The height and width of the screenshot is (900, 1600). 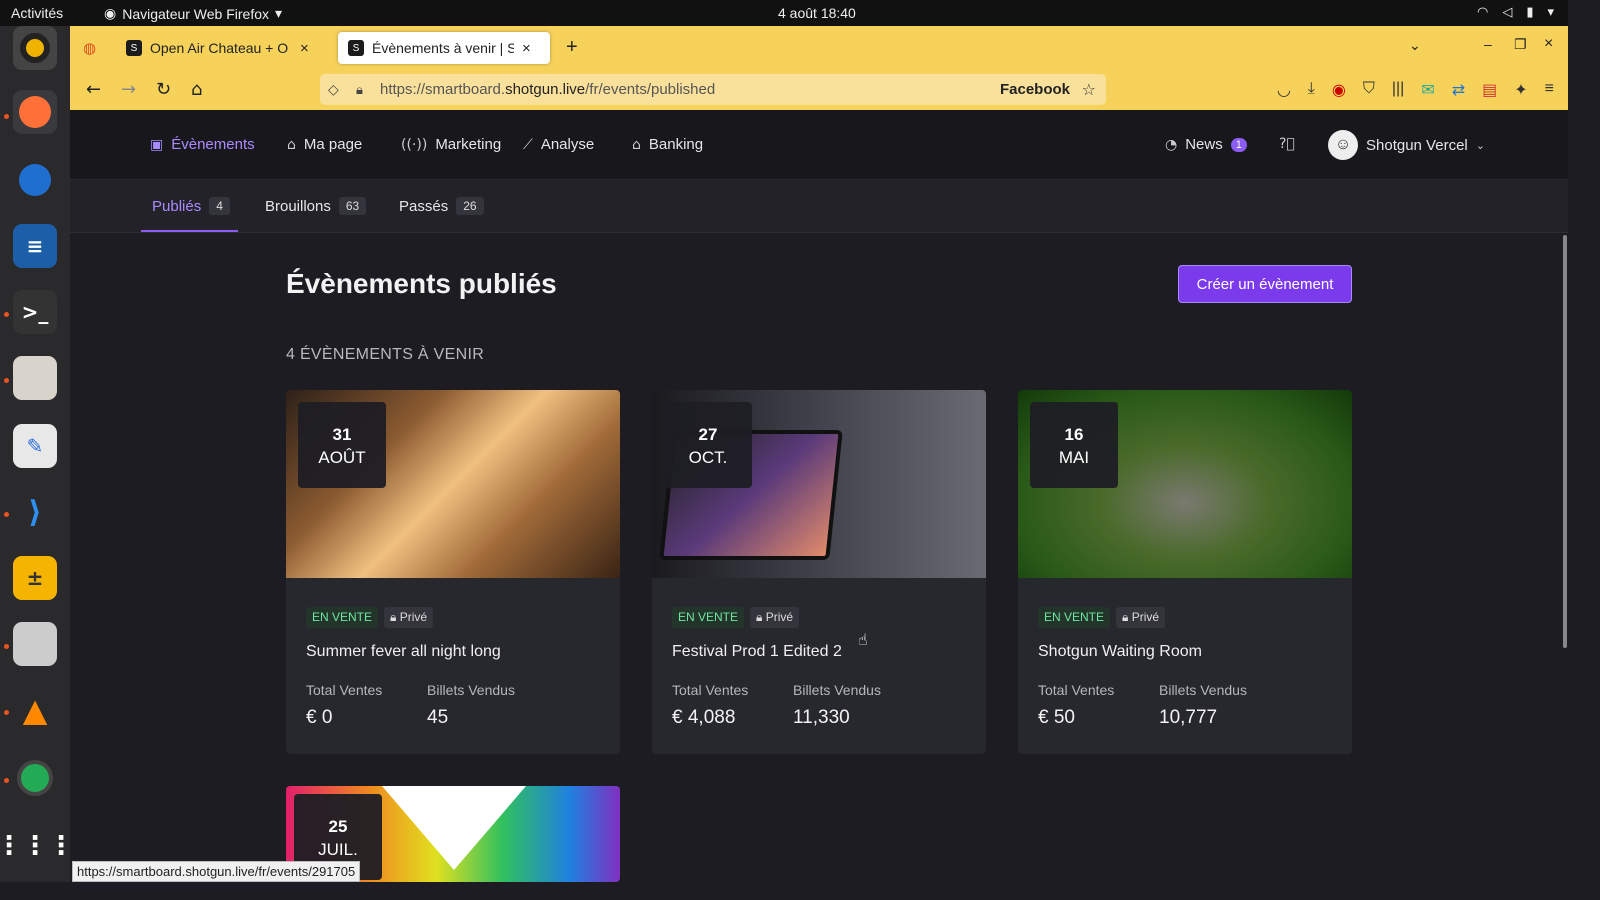 What do you see at coordinates (324, 144) in the screenshot?
I see `nav-my-page: ⌂ Ma page` at bounding box center [324, 144].